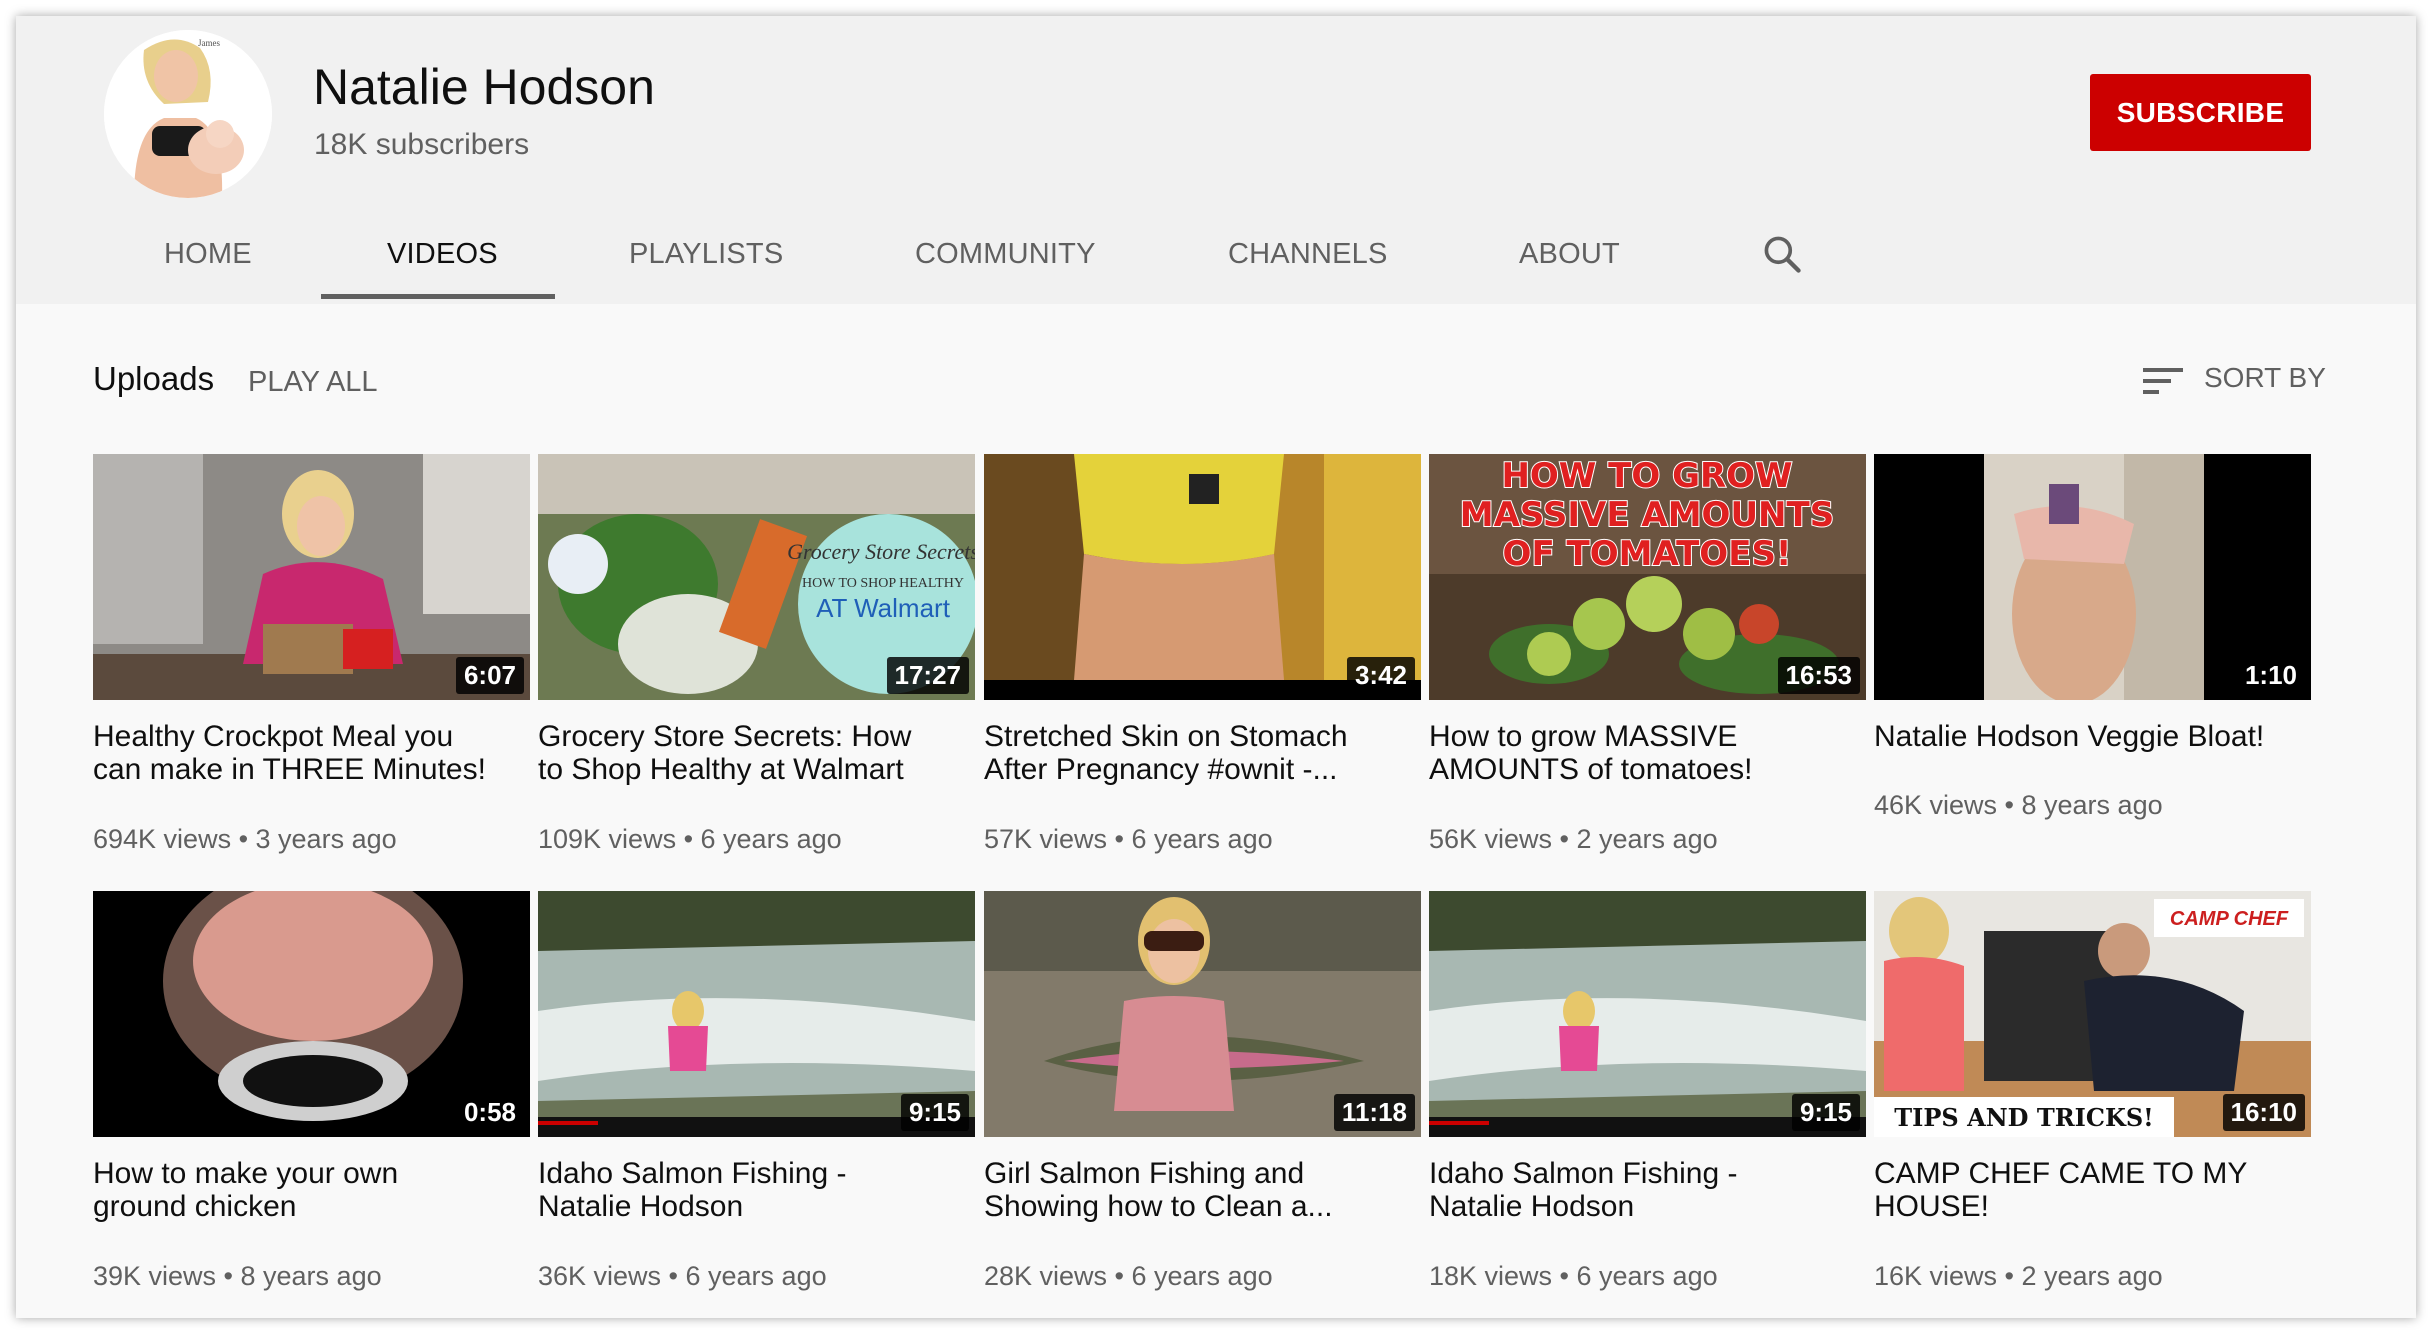  I want to click on tab-channels: CHANNELS, so click(1308, 254).